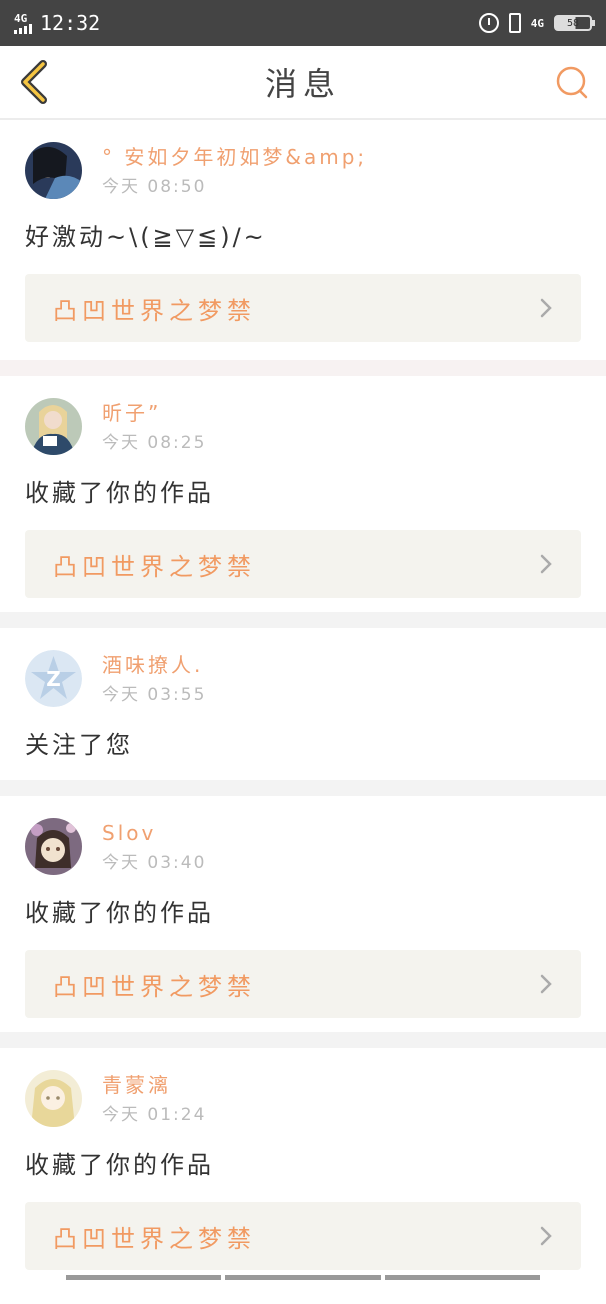 The image size is (606, 1304). I want to click on back-button, so click(34, 82).